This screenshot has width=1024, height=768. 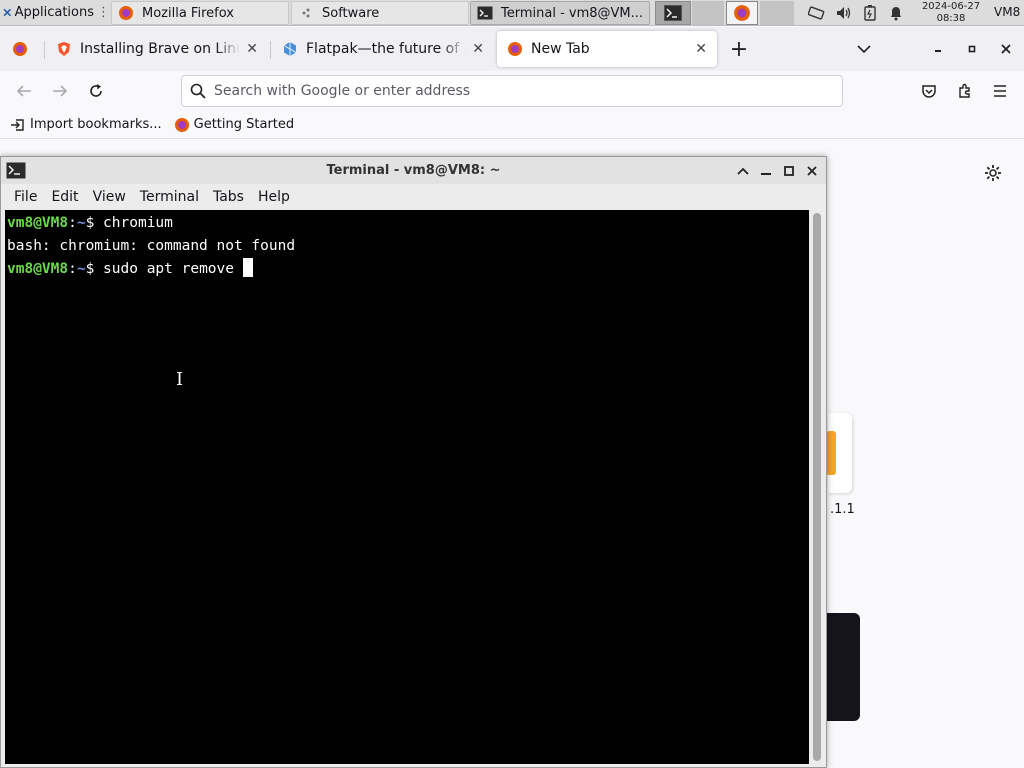 I want to click on command-text: sudo apt remove, so click(x=173, y=269).